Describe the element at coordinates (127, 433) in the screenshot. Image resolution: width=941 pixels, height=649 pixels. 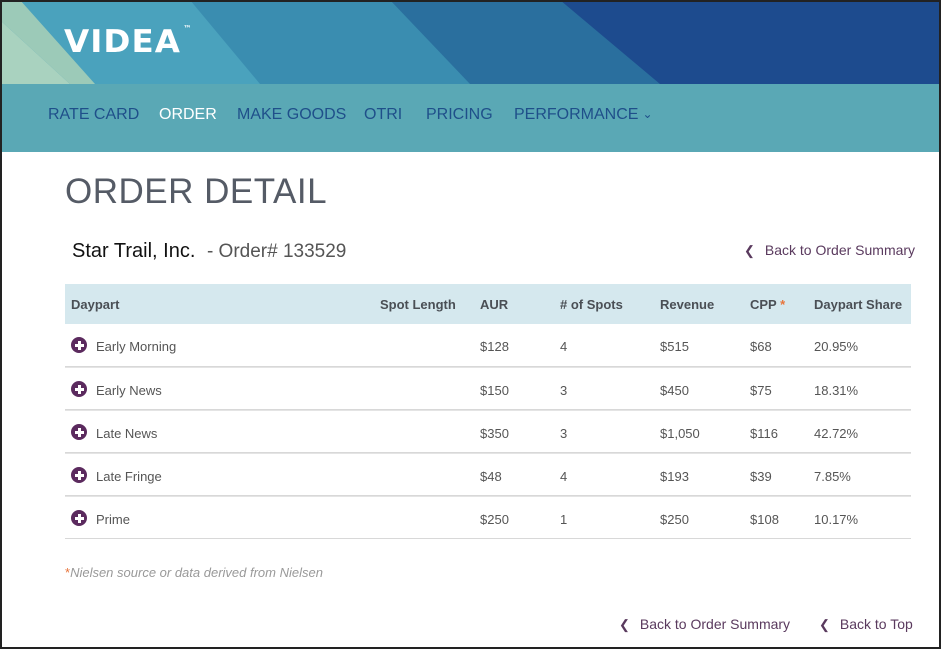
I see `cell-daypart: Late News` at that location.